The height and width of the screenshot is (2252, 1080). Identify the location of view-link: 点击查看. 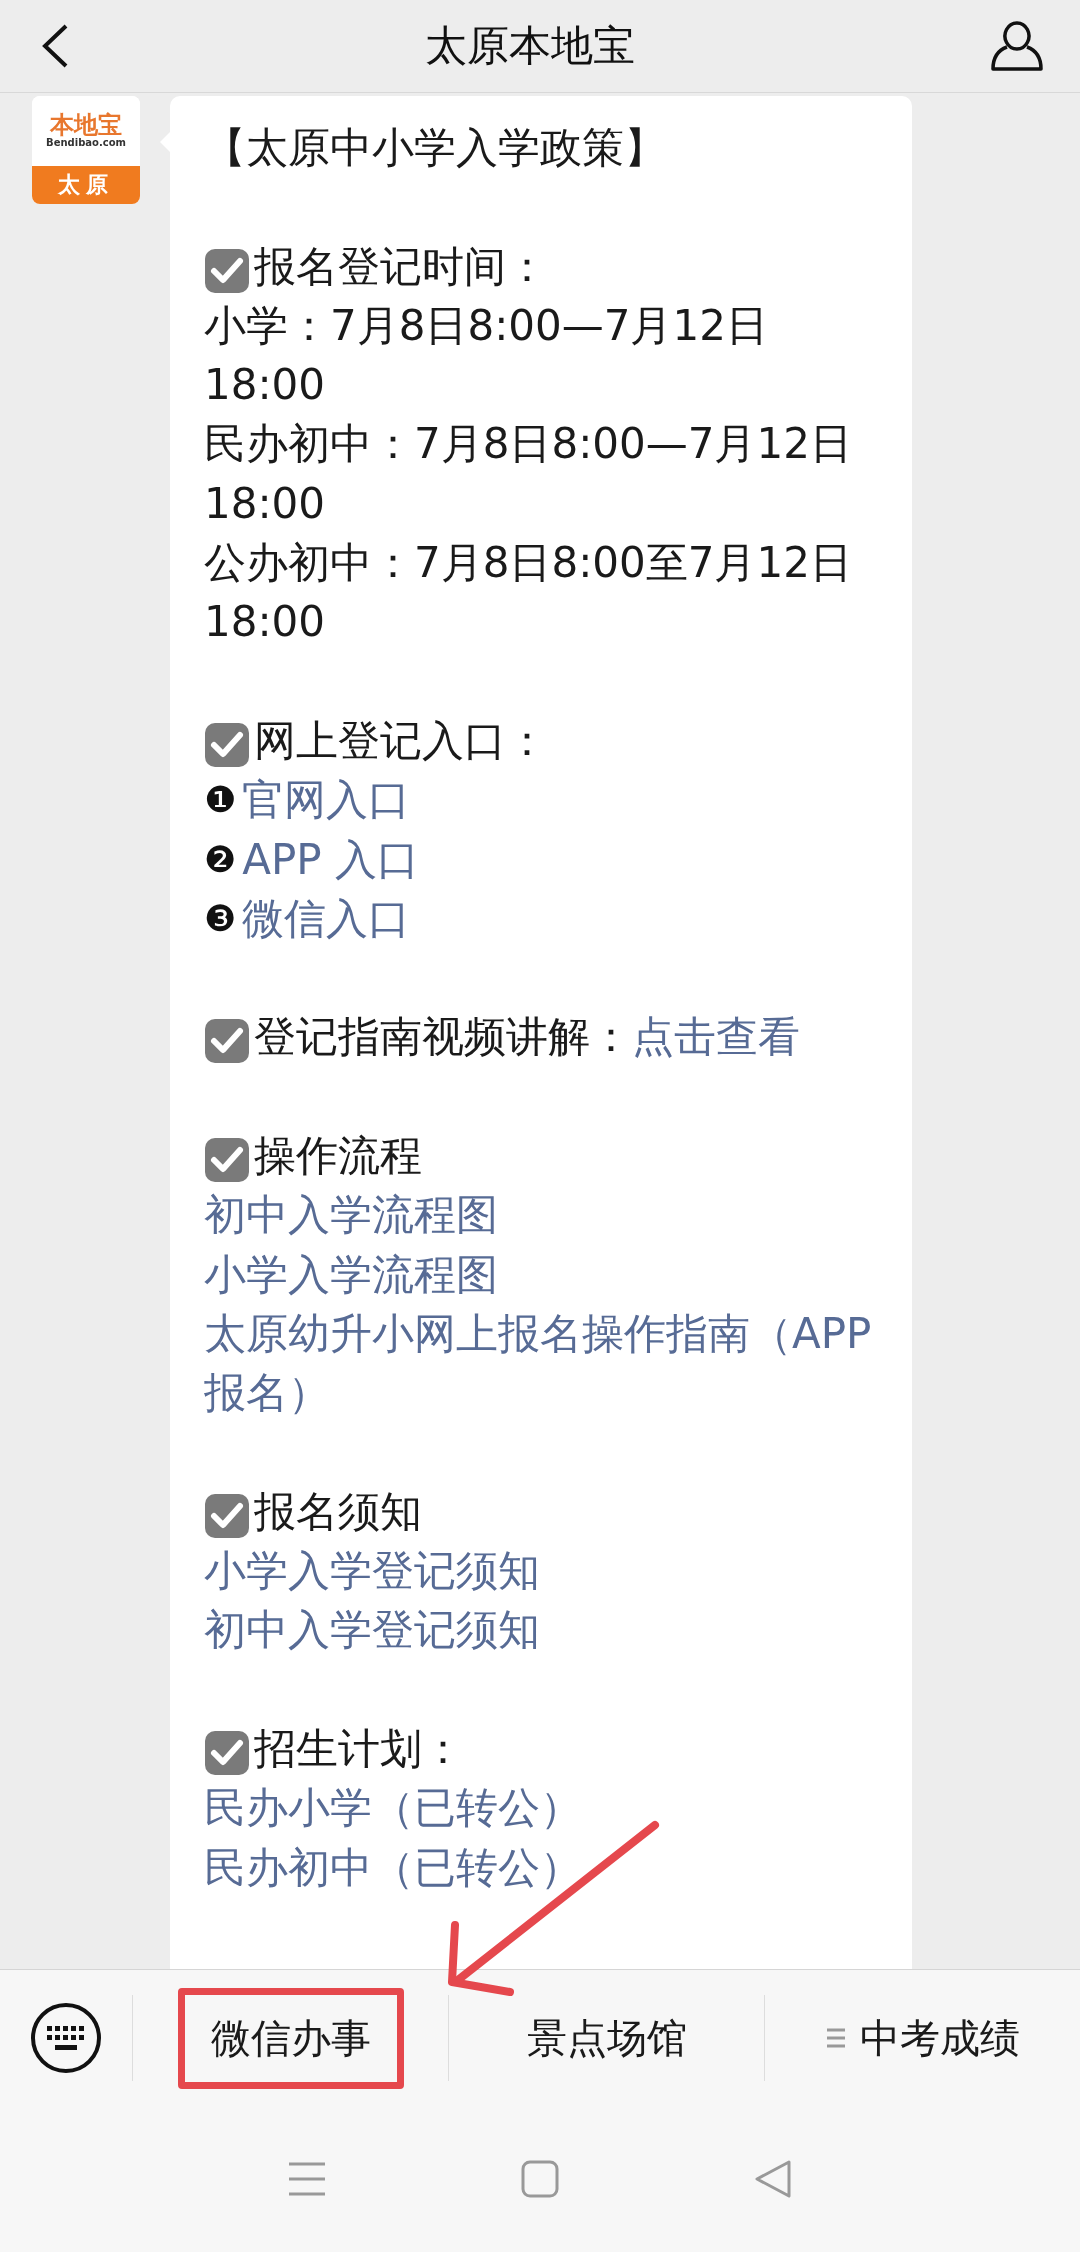
(716, 1037).